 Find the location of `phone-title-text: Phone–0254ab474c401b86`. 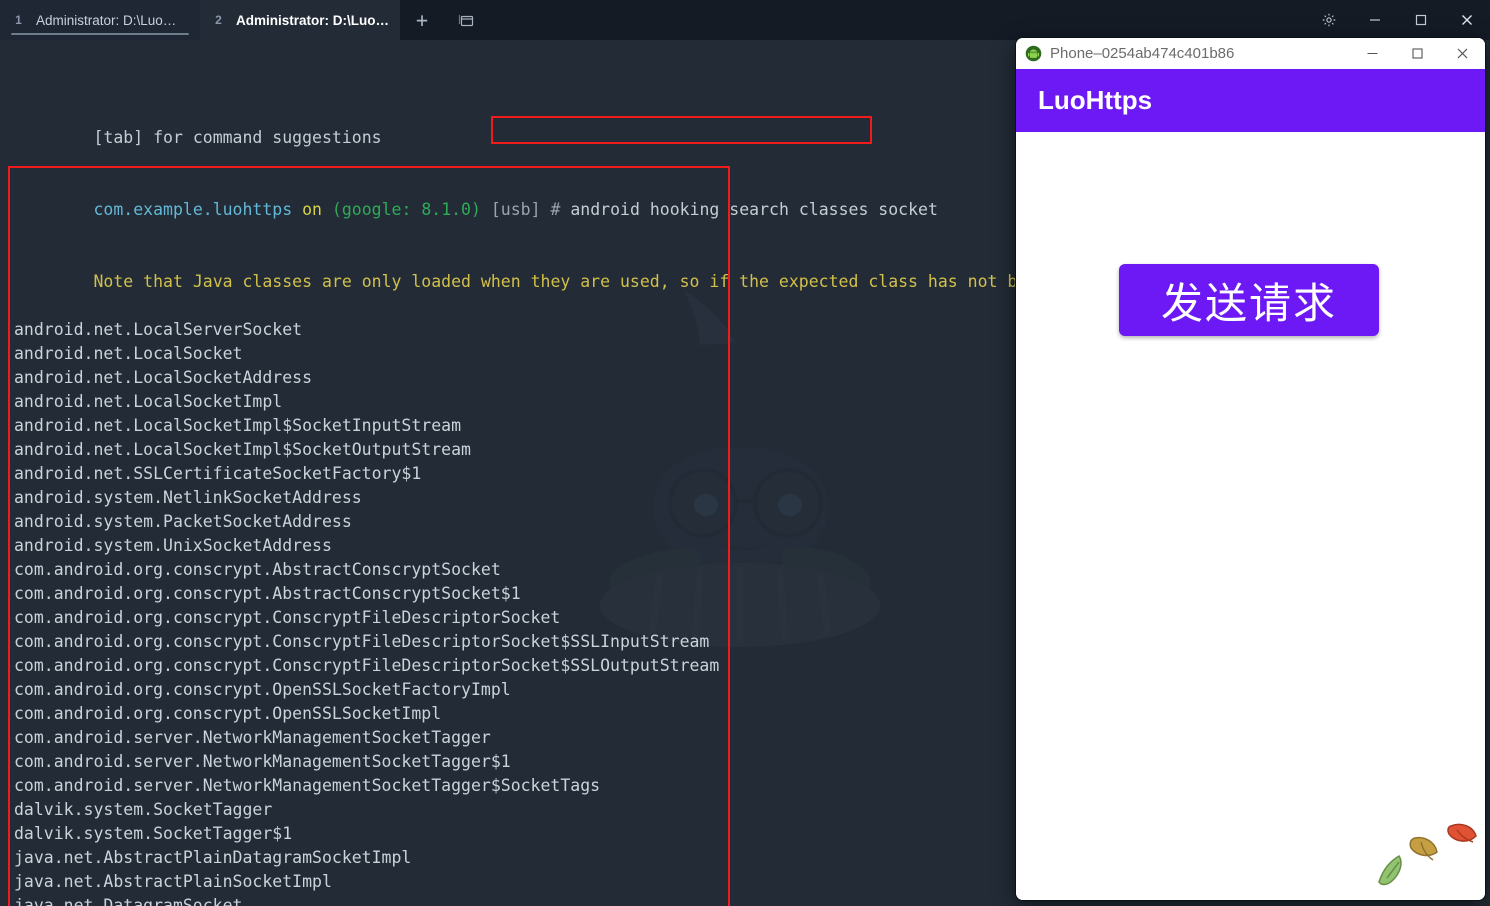

phone-title-text: Phone–0254ab474c401b86 is located at coordinates (1142, 53).